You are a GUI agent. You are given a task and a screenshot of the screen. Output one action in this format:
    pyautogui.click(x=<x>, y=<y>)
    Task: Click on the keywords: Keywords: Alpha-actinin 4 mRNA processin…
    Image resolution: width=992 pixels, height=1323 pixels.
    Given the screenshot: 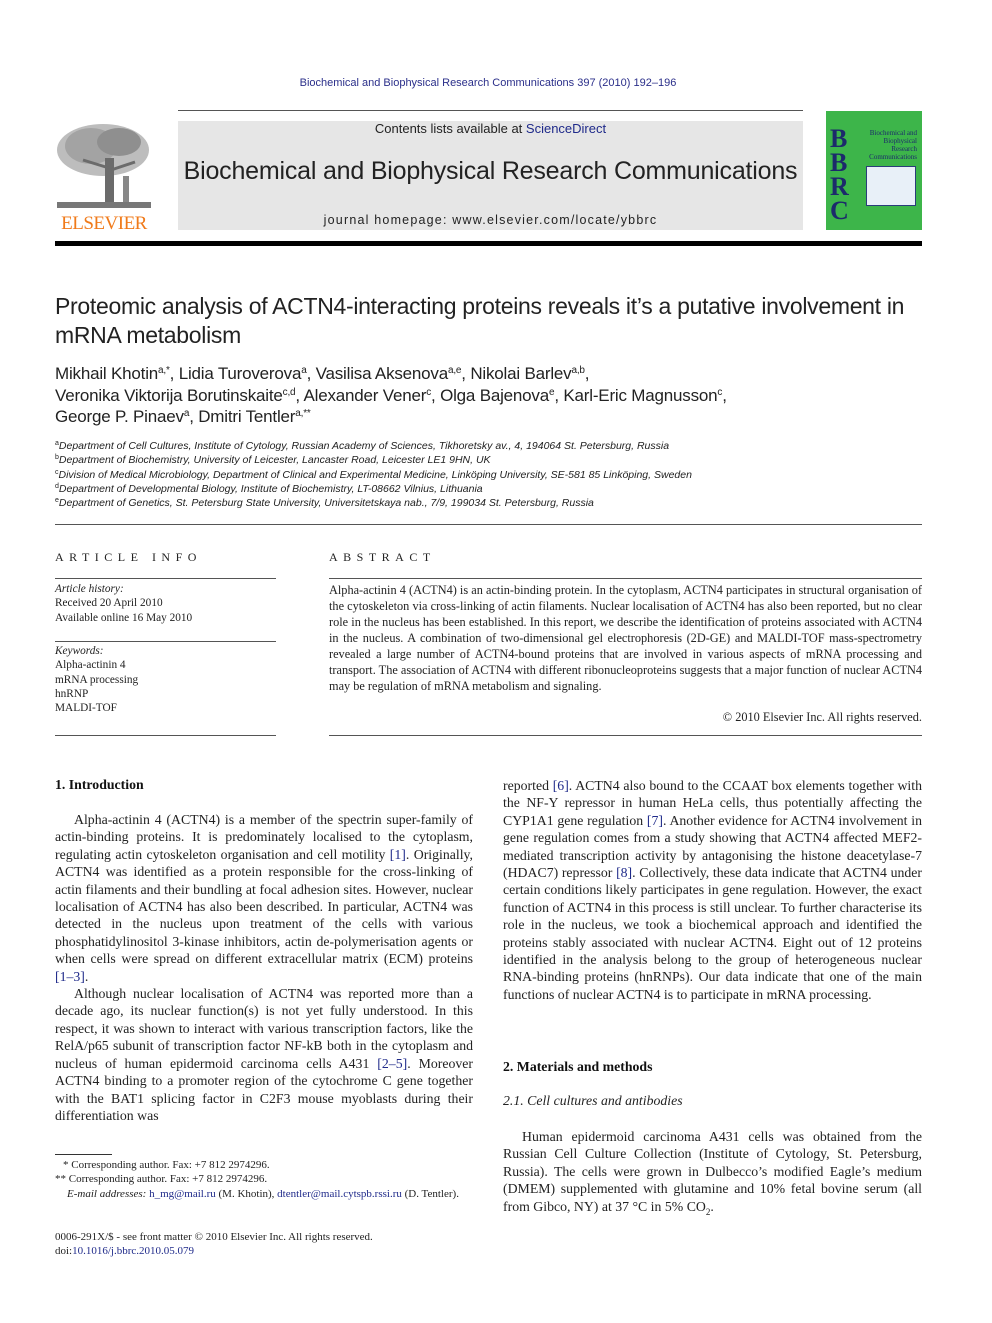 What is the action you would take?
    pyautogui.click(x=165, y=679)
    